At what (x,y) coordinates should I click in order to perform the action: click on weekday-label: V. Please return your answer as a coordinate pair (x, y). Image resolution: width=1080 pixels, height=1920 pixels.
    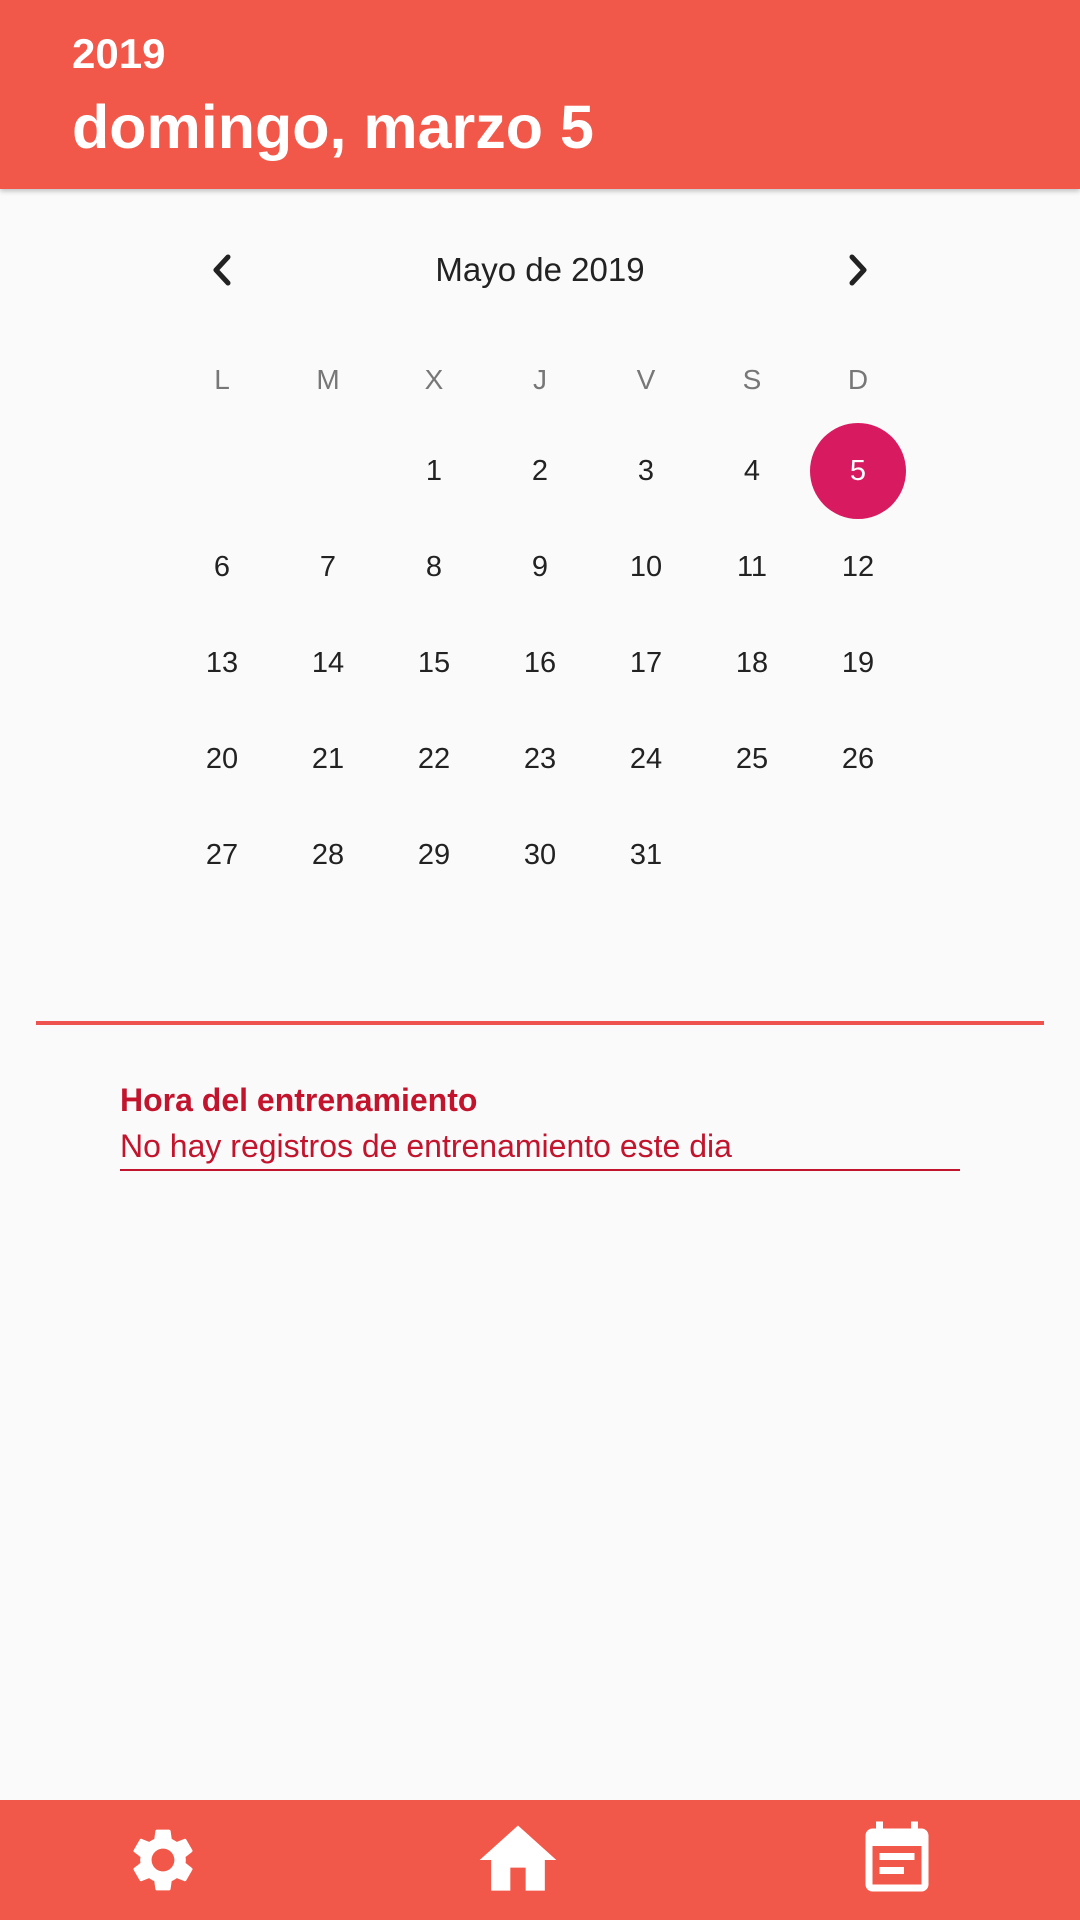
    Looking at the image, I should click on (646, 379).